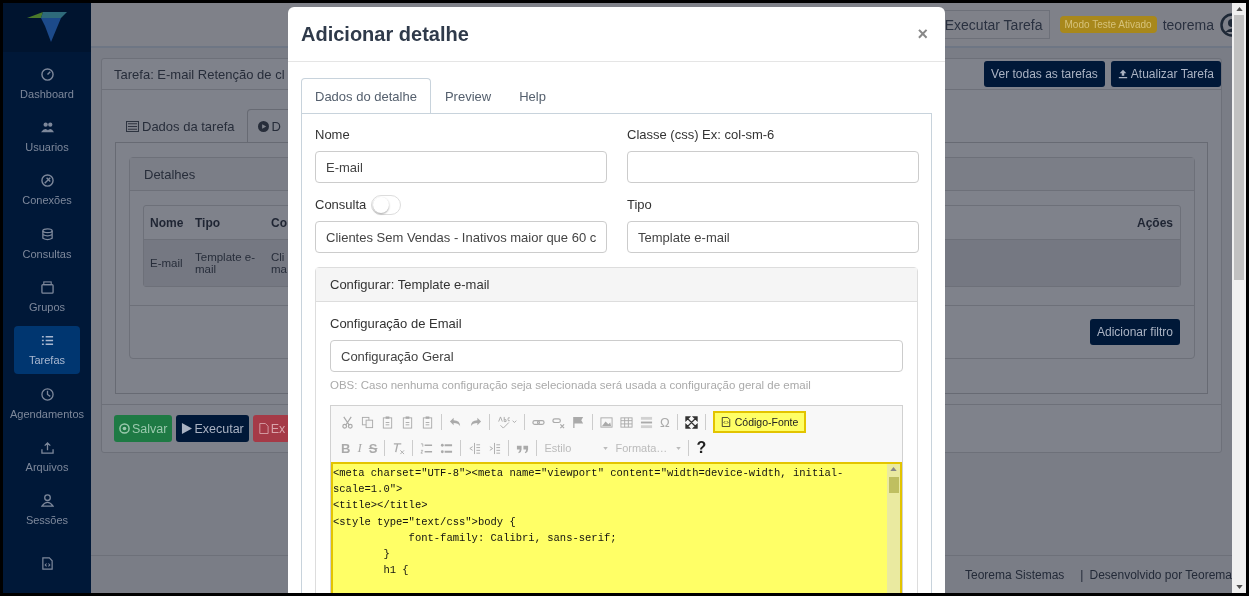  Describe the element at coordinates (410, 284) in the screenshot. I see `panel-title: Configurar: Template e-mail` at that location.